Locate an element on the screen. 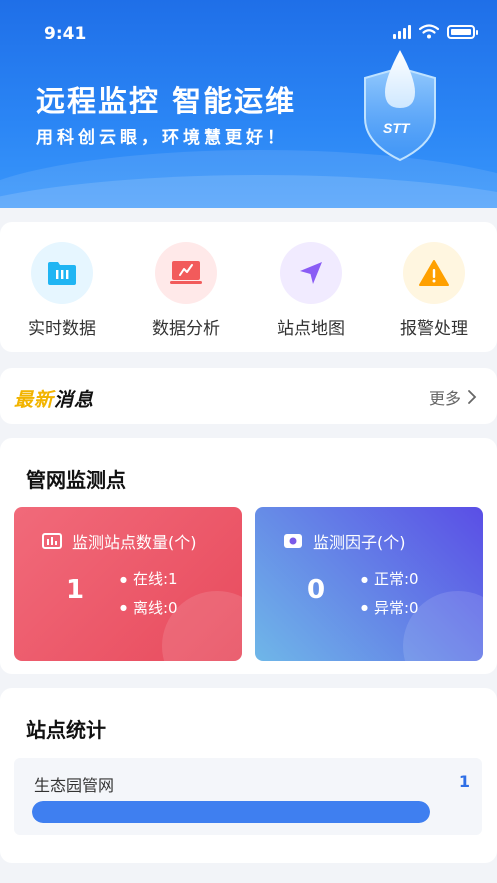 This screenshot has width=497, height=883. more-link: 更多 is located at coordinates (453, 397).